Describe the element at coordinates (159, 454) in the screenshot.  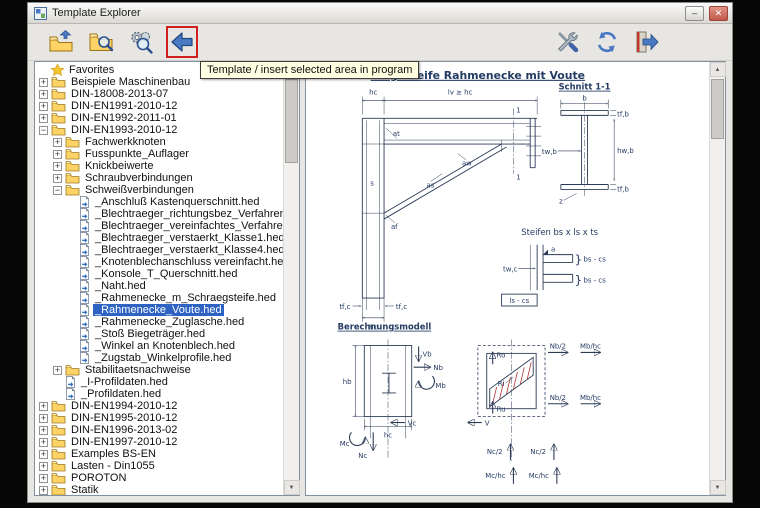
I see `tree-item-folder: + Examples BS-EN` at that location.